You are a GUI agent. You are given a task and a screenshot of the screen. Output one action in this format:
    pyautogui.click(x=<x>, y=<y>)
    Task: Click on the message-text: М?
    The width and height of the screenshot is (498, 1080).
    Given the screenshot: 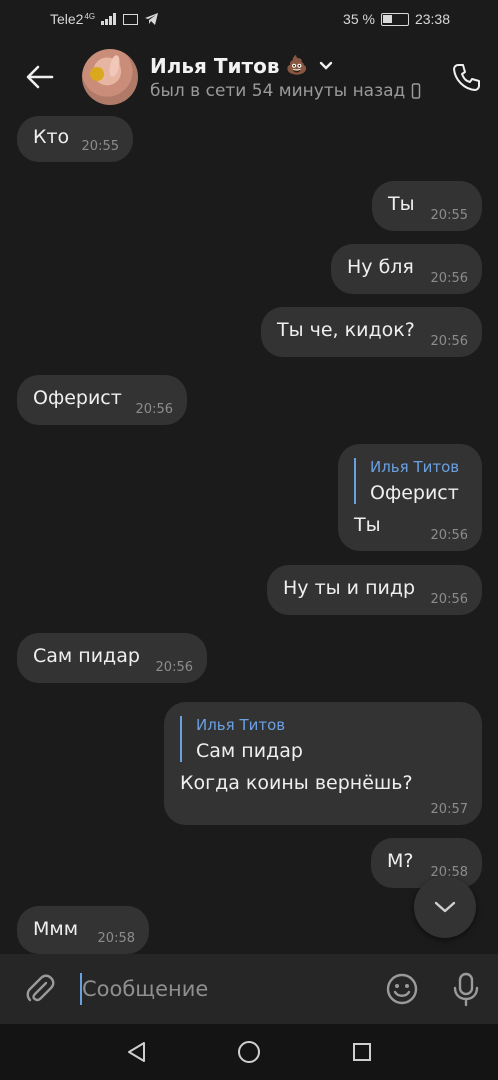 What is the action you would take?
    pyautogui.click(x=400, y=861)
    